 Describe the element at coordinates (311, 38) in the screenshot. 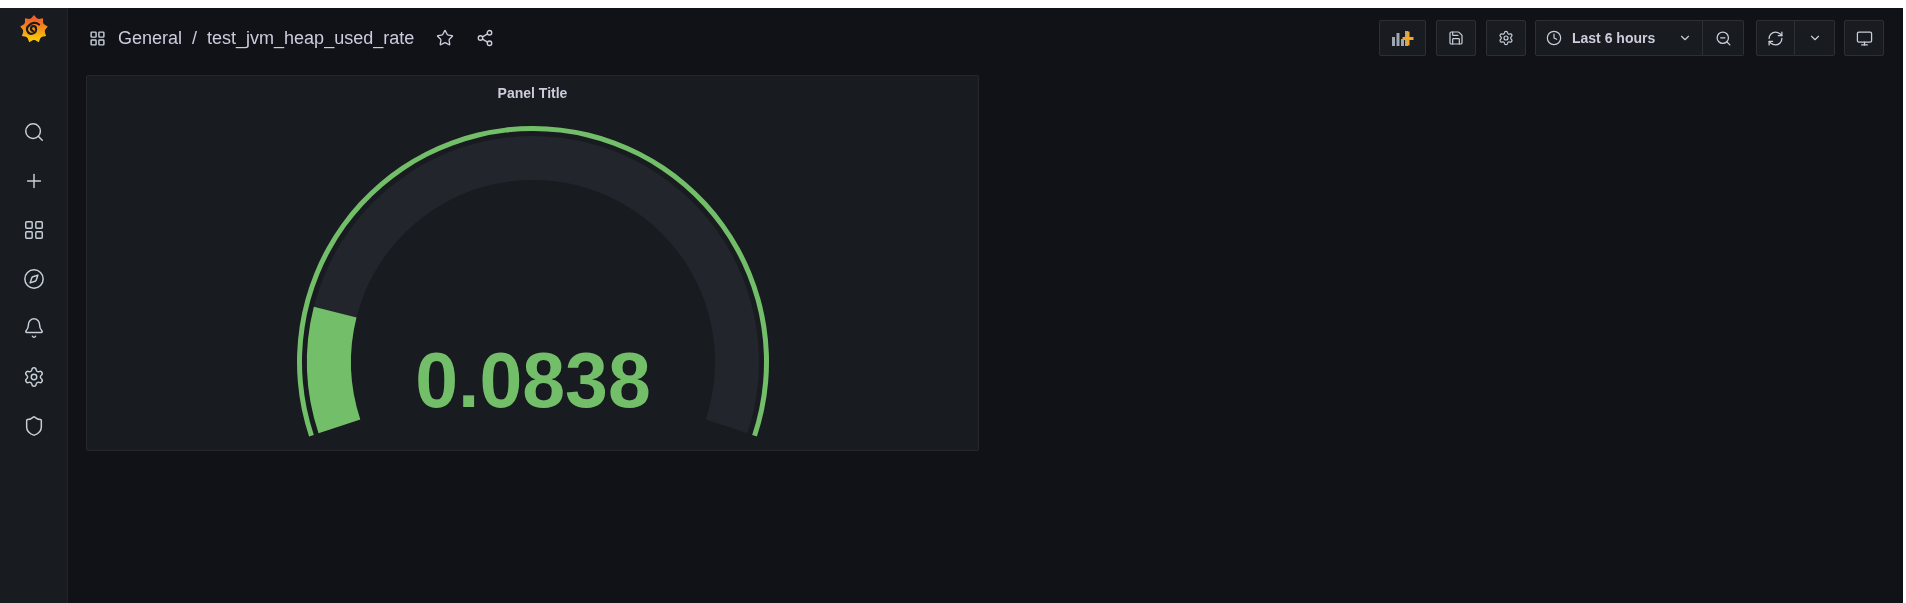

I see `dashboard-title: test_jvm_heap_used_rate` at that location.